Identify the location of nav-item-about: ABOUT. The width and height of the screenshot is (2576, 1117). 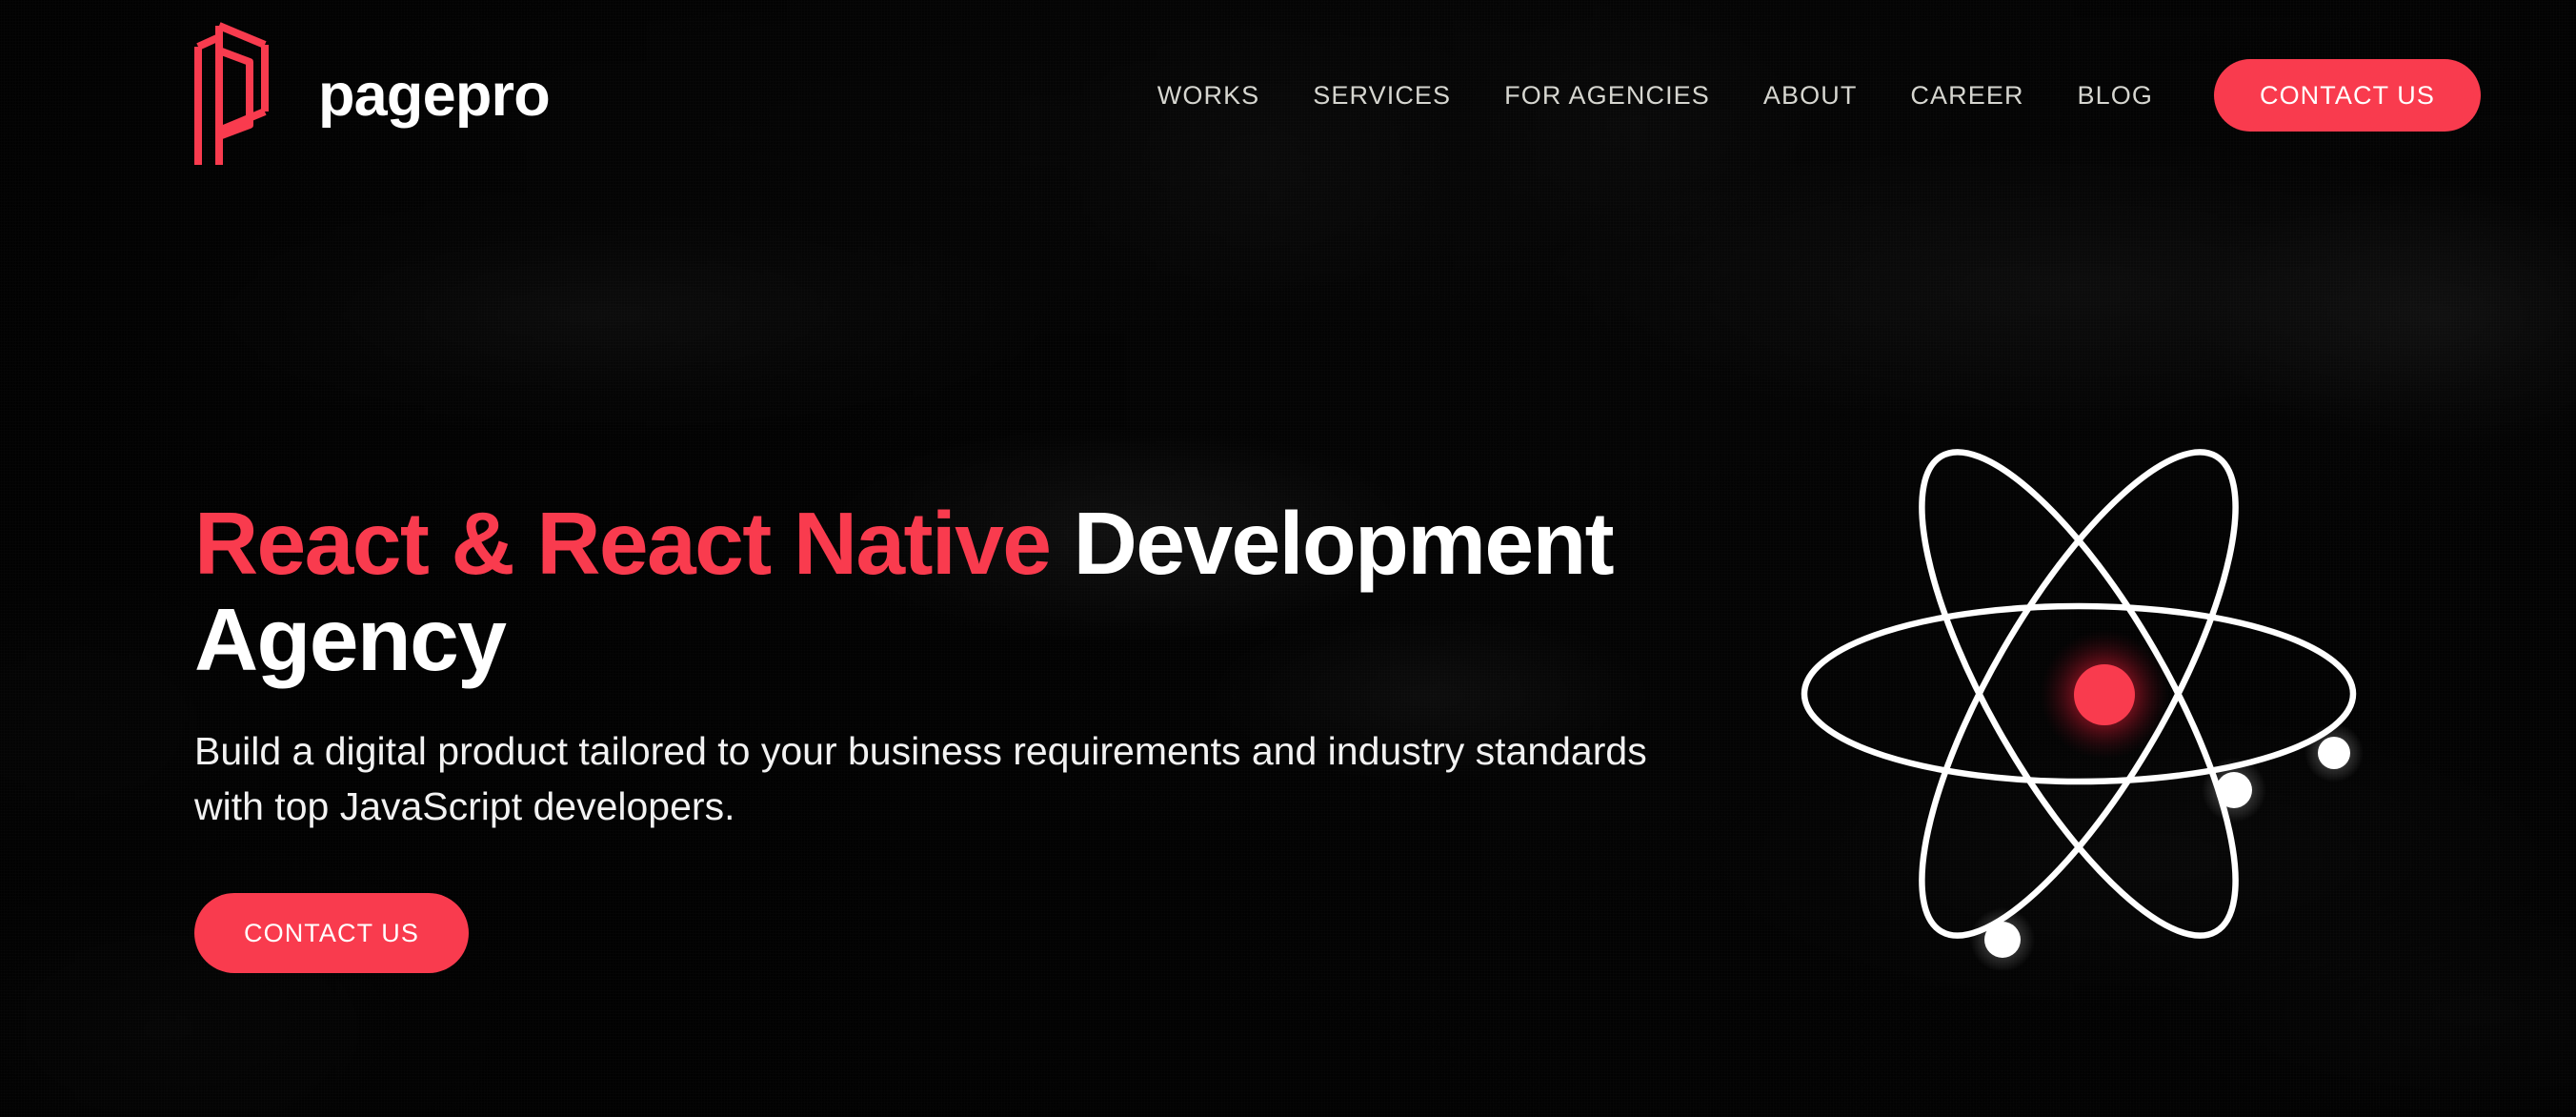
(1811, 96).